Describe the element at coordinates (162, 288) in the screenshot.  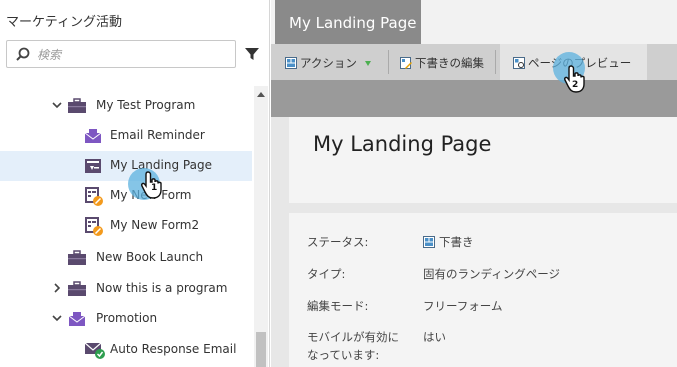
I see `tree-item-label: Now this is a program` at that location.